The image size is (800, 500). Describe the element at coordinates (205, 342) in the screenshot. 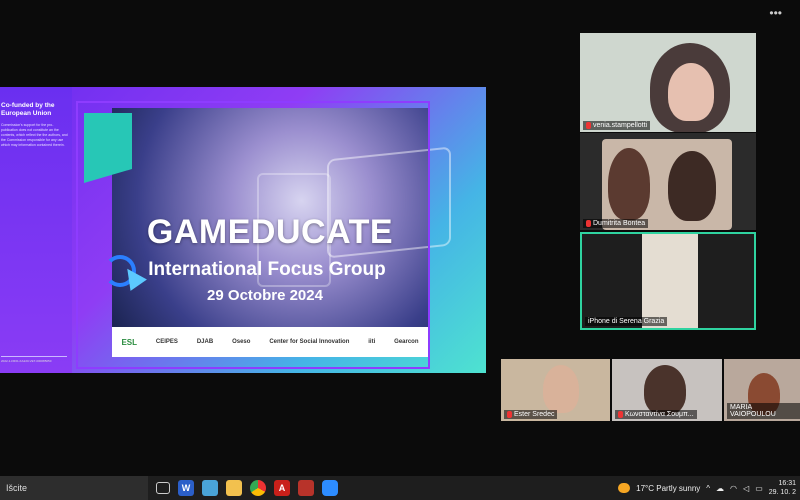

I see `partner-logo: DJAB` at that location.